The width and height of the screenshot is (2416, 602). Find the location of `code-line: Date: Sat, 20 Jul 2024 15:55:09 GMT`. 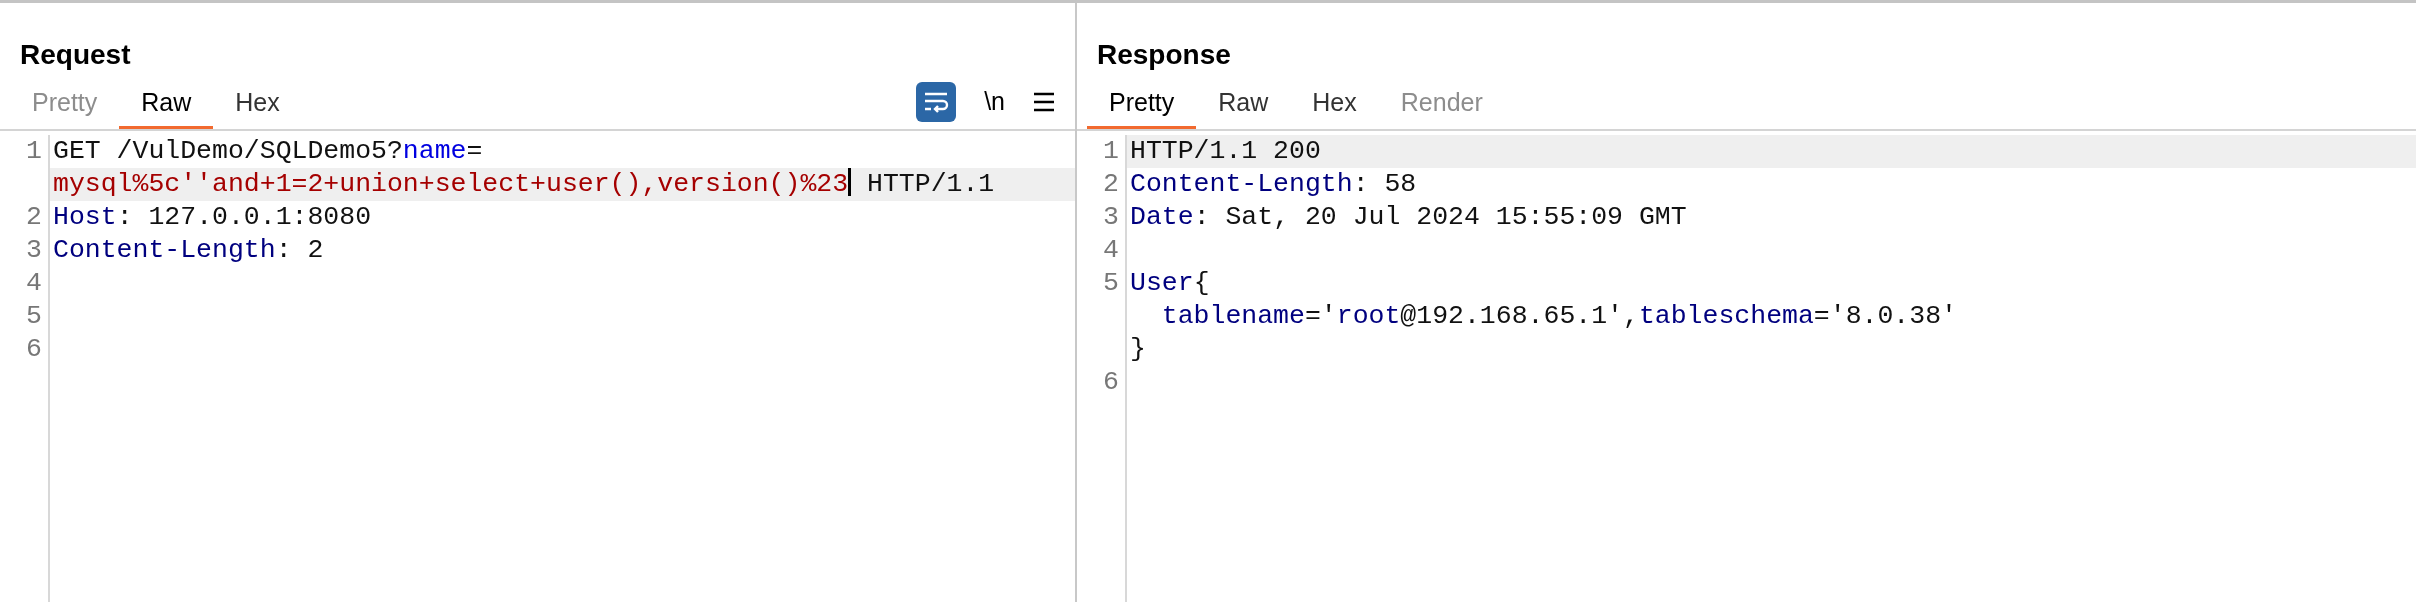

code-line: Date: Sat, 20 Jul 2024 15:55:09 GMT is located at coordinates (1408, 217).